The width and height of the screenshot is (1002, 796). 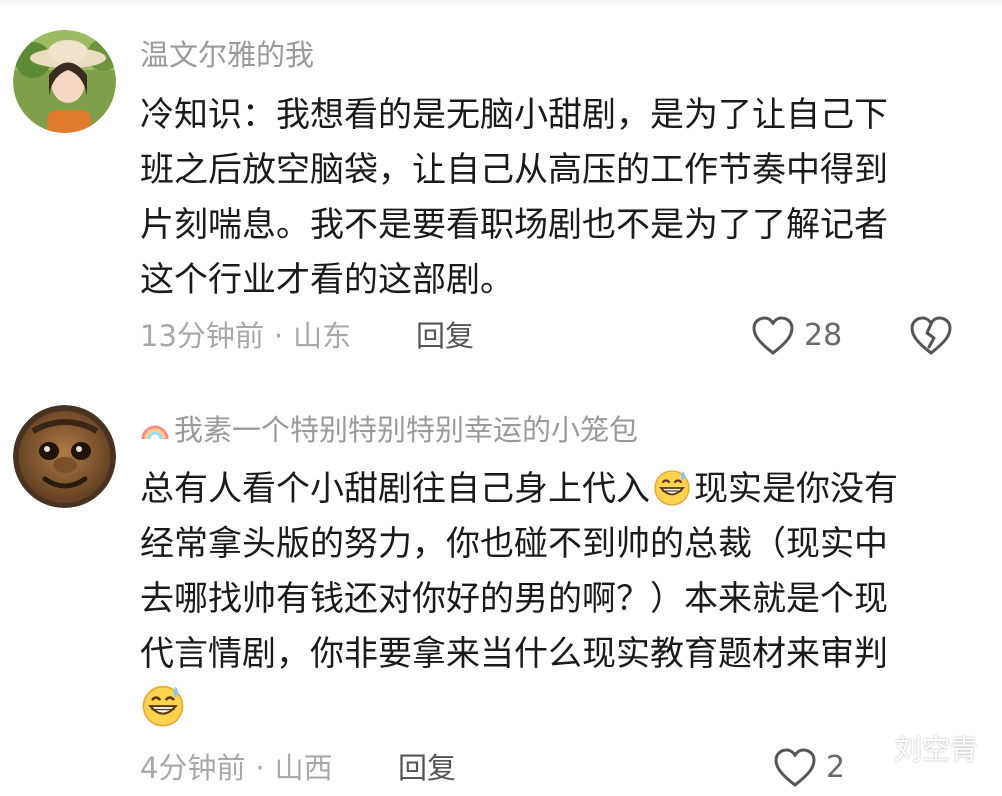 I want to click on comment-line: 片刻喘息。我不是要看职场剧也不是为了了解记者, so click(x=514, y=225).